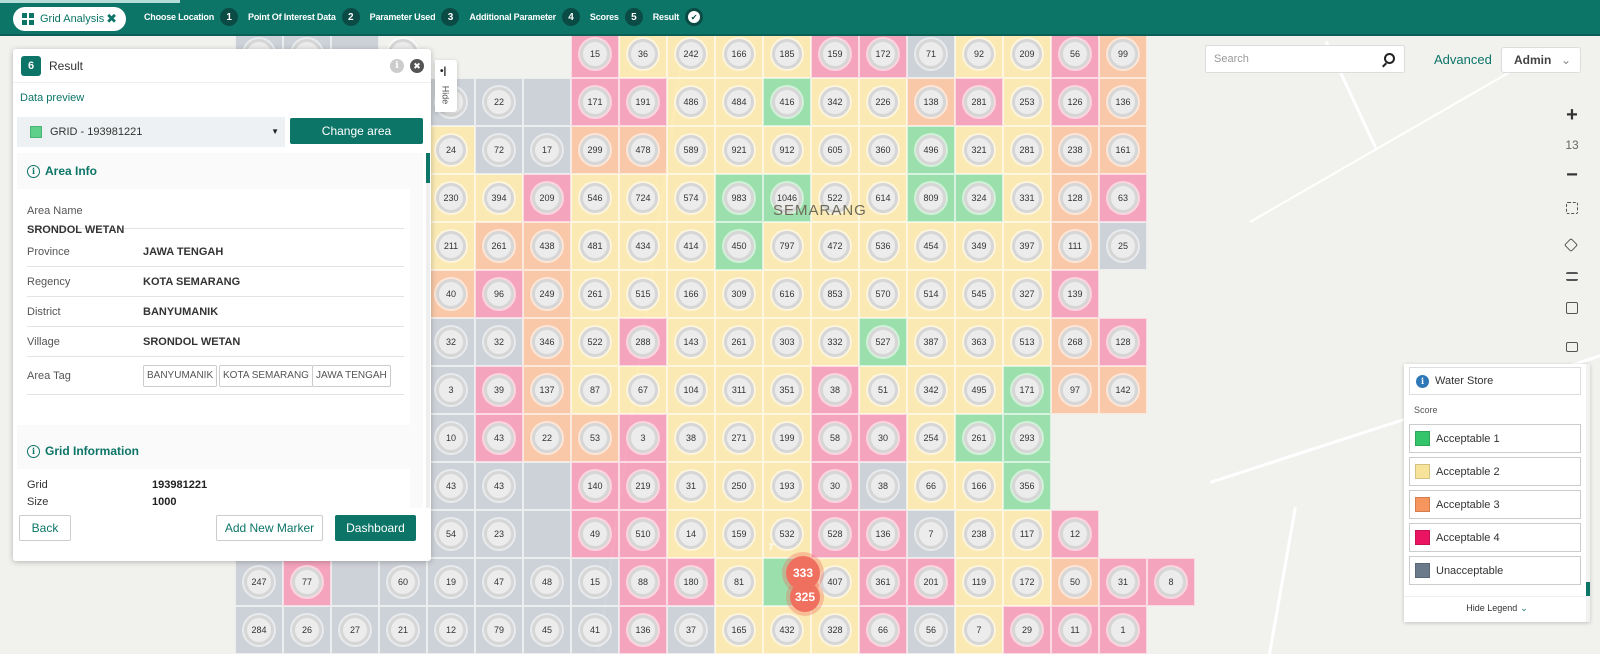  What do you see at coordinates (739, 534) in the screenshot?
I see `grid-cell: 159` at bounding box center [739, 534].